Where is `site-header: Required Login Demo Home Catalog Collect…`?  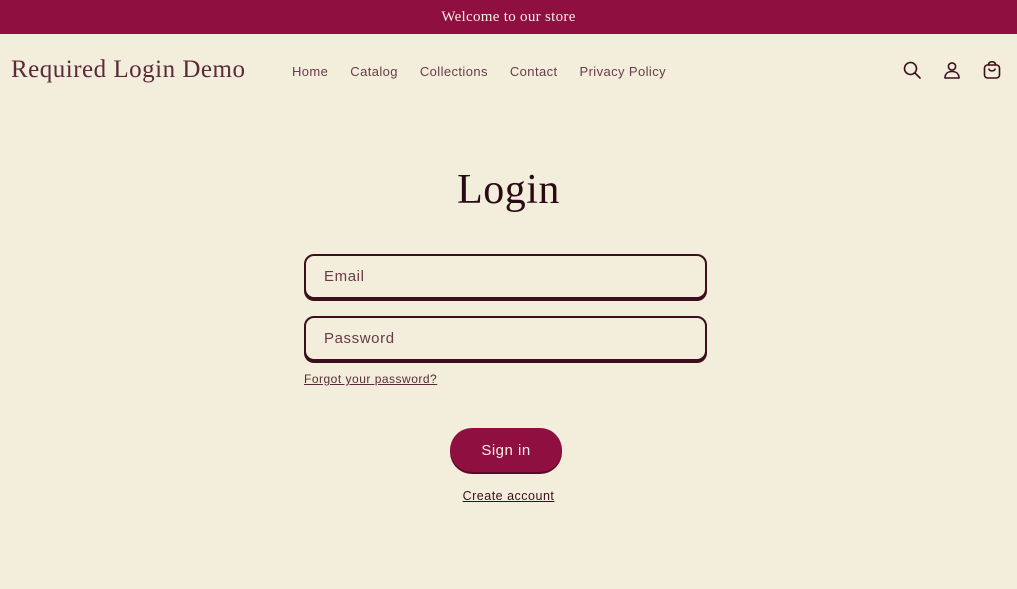
site-header: Required Login Demo Home Catalog Collect… is located at coordinates (508, 72).